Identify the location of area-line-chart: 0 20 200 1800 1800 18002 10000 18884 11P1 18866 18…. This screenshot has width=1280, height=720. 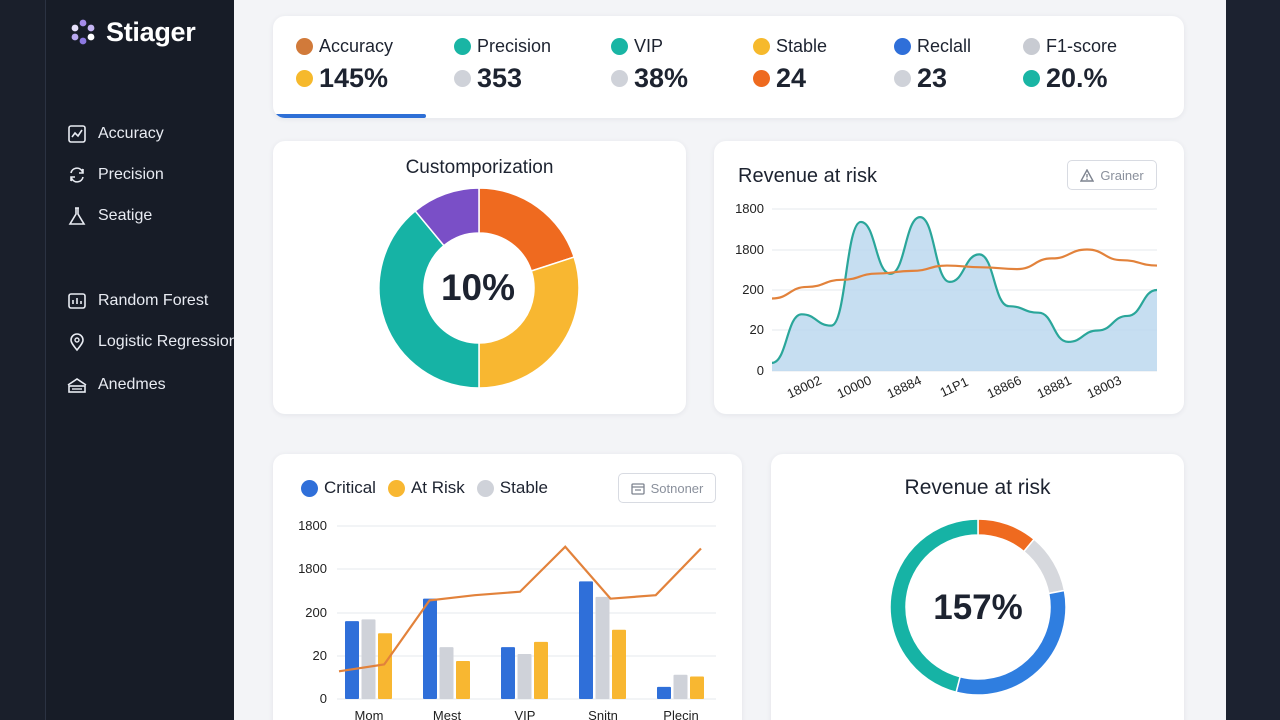
(946, 301).